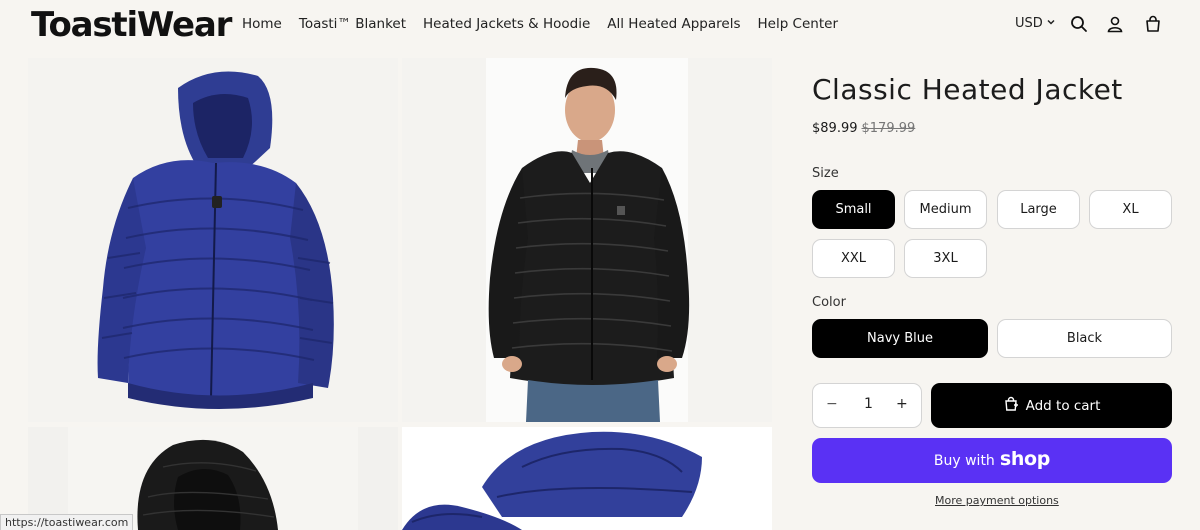 This screenshot has height=530, width=1200. What do you see at coordinates (829, 302) in the screenshot?
I see `color-label: Color` at bounding box center [829, 302].